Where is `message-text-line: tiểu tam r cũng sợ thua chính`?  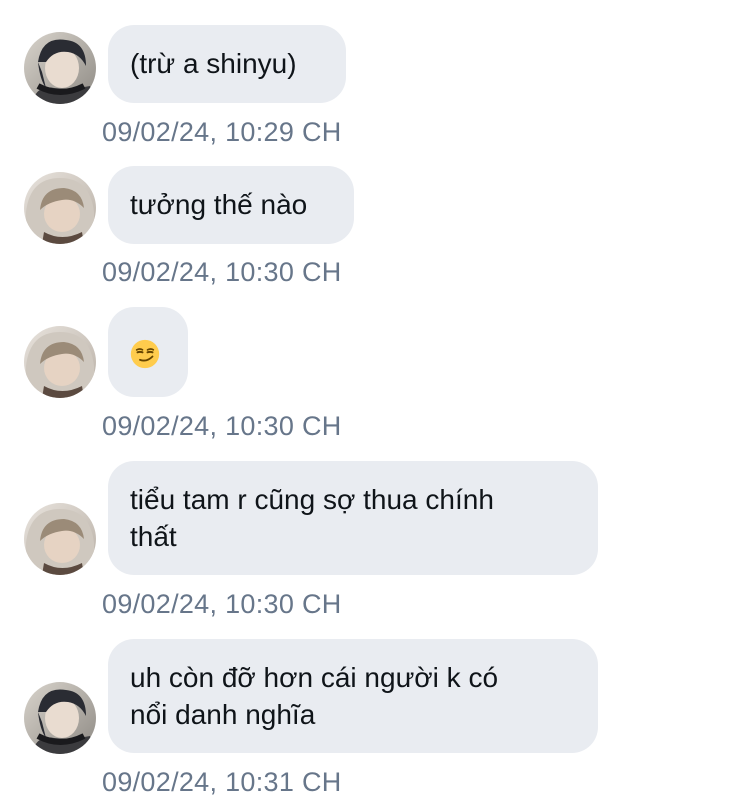 message-text-line: tiểu tam r cũng sợ thua chính is located at coordinates (312, 499).